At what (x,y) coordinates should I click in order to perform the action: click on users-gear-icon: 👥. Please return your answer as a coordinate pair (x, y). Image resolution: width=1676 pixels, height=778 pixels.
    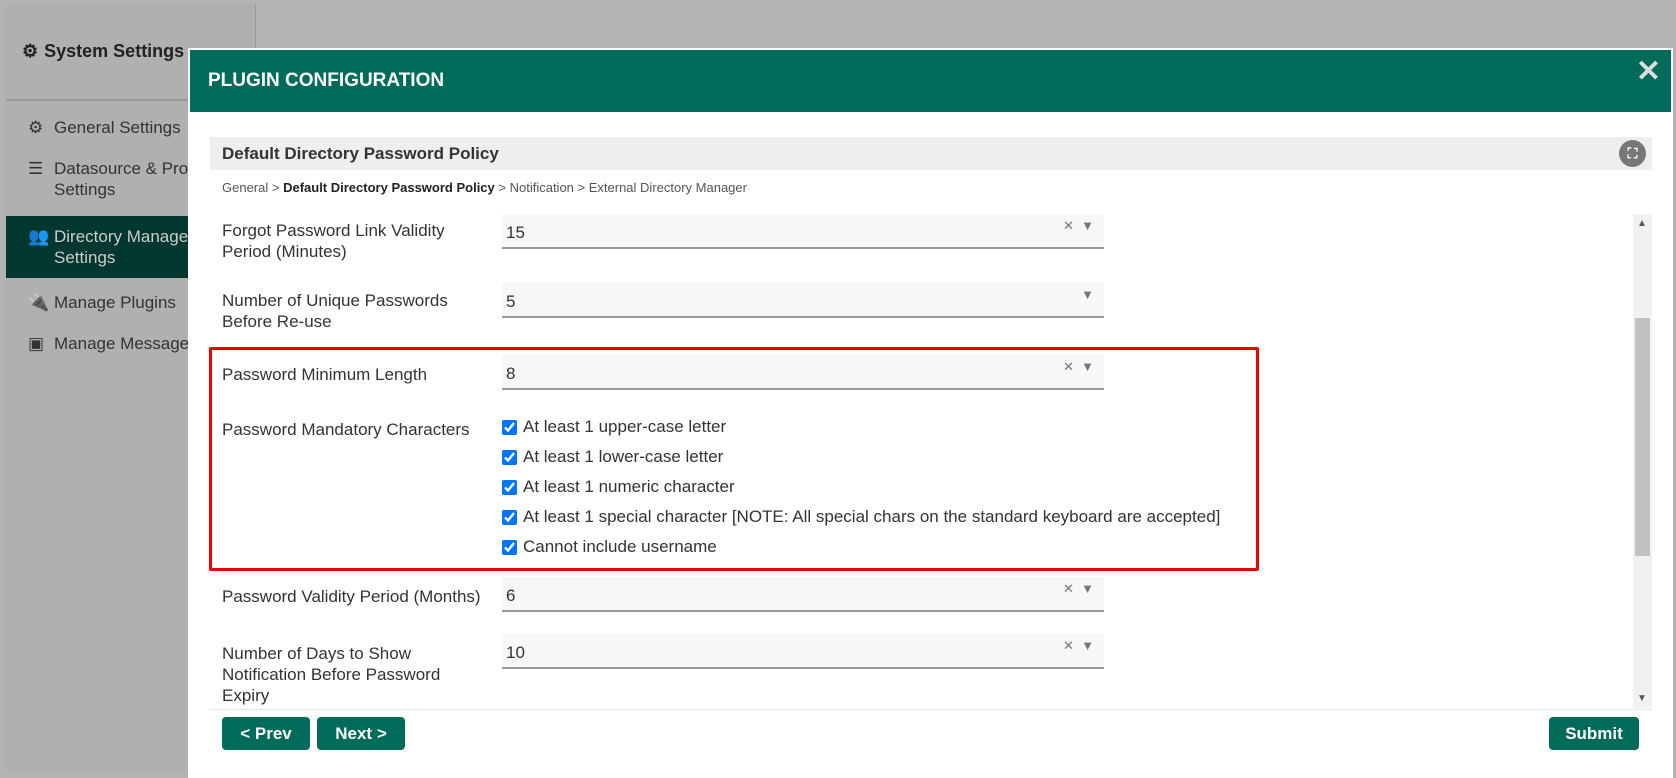
    Looking at the image, I should click on (39, 236).